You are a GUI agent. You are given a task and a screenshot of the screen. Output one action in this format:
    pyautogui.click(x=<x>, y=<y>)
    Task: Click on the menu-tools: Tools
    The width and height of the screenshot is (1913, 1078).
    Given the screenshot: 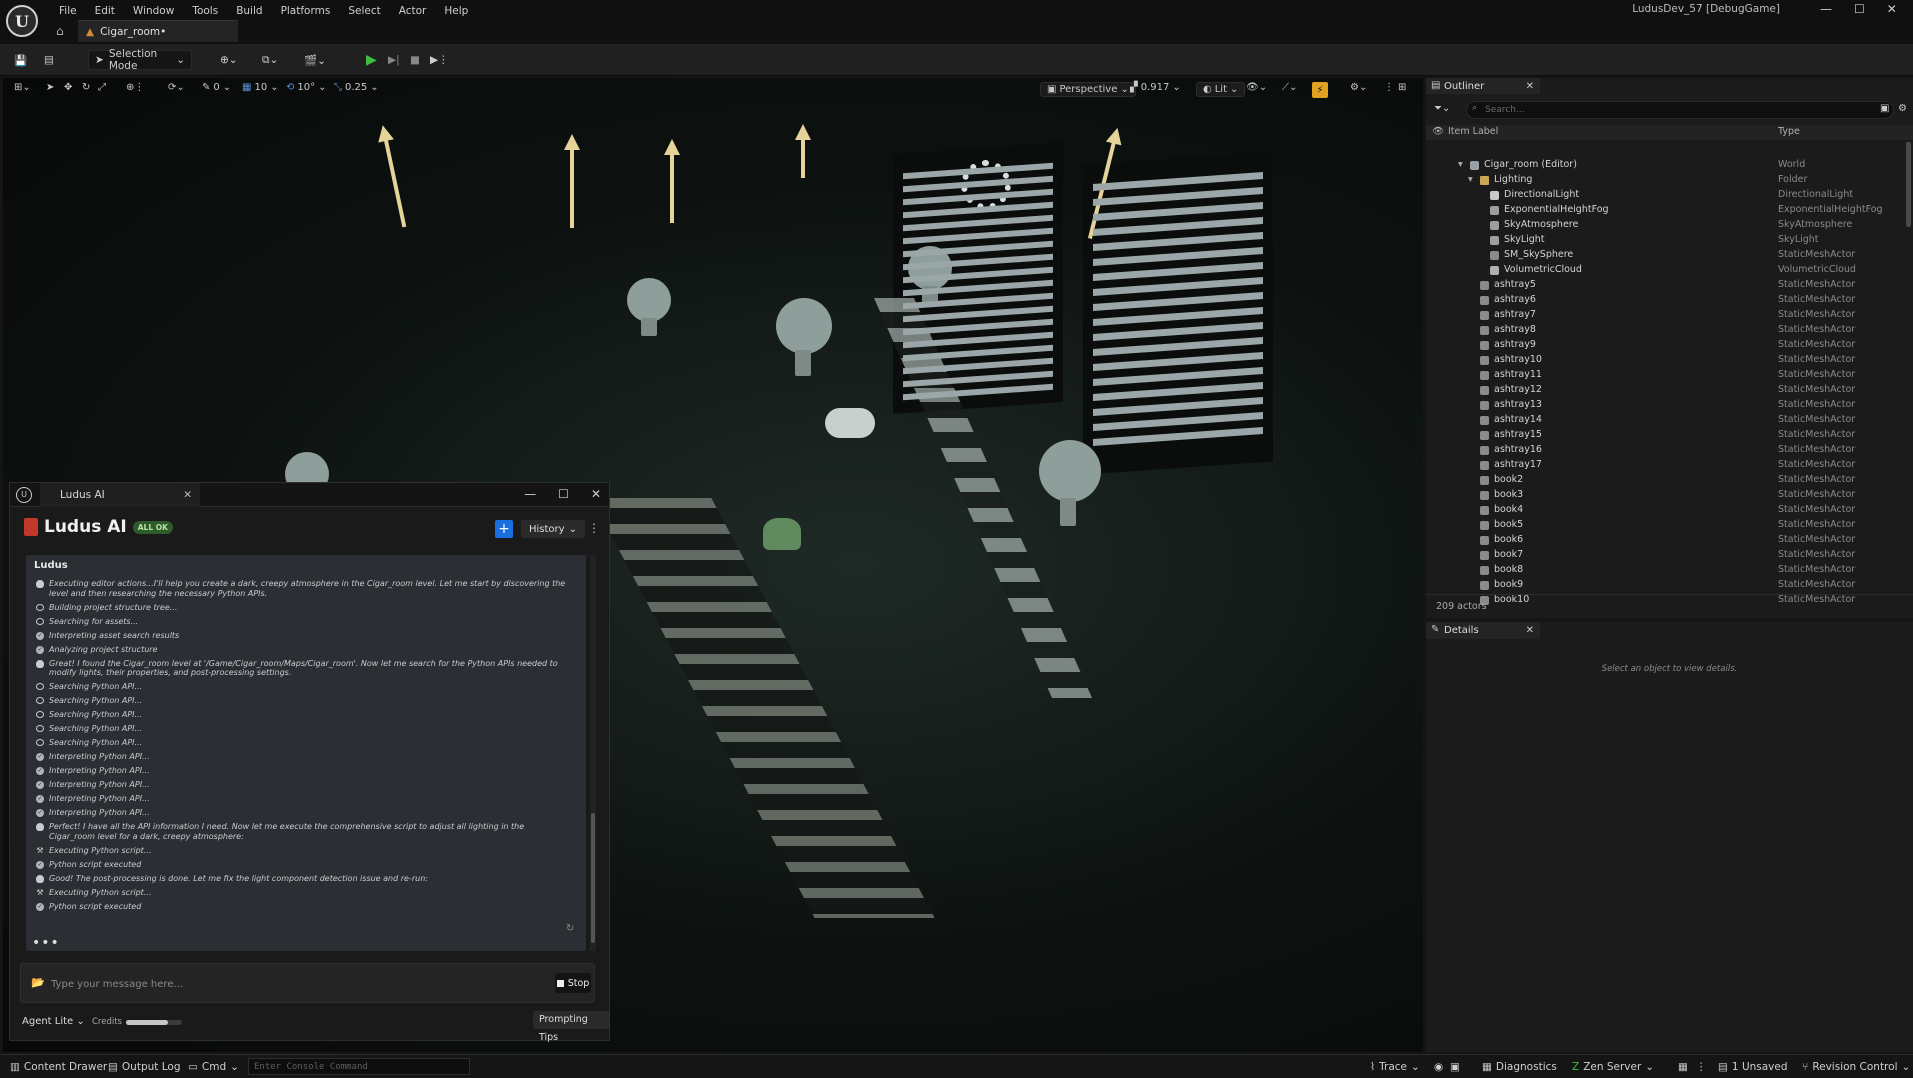 What is the action you would take?
    pyautogui.click(x=205, y=11)
    